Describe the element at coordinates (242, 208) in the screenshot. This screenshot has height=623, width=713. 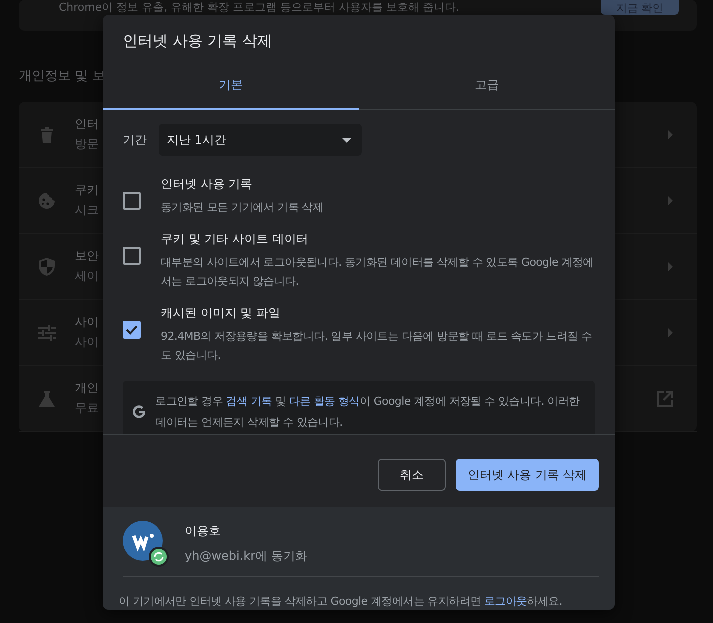
I see `option-description: 동기화된 모든 기기에서 기록 삭제` at that location.